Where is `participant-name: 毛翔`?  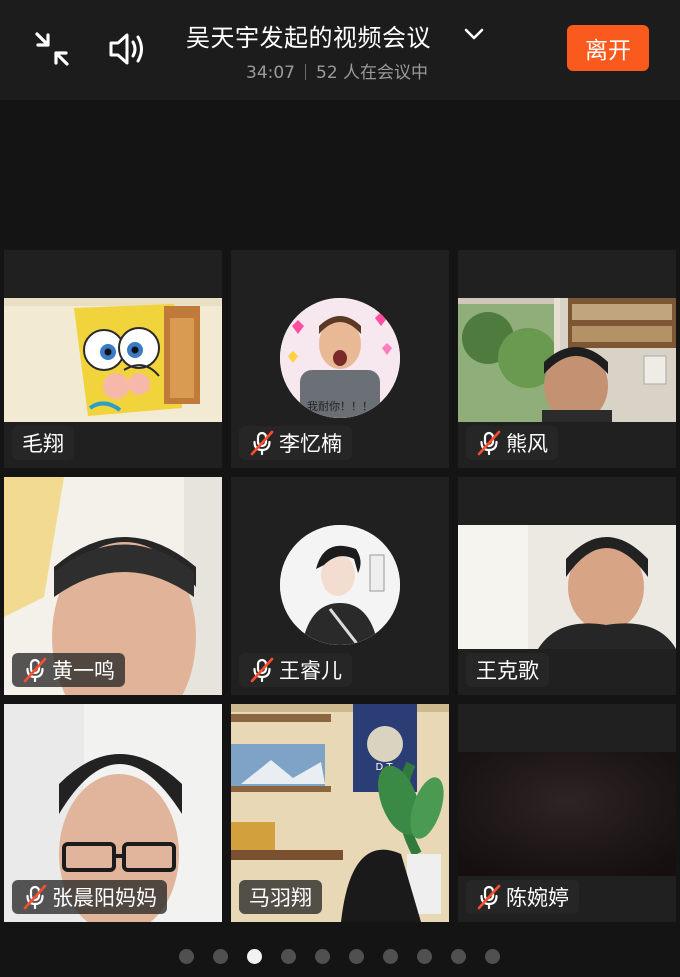 participant-name: 毛翔 is located at coordinates (43, 444).